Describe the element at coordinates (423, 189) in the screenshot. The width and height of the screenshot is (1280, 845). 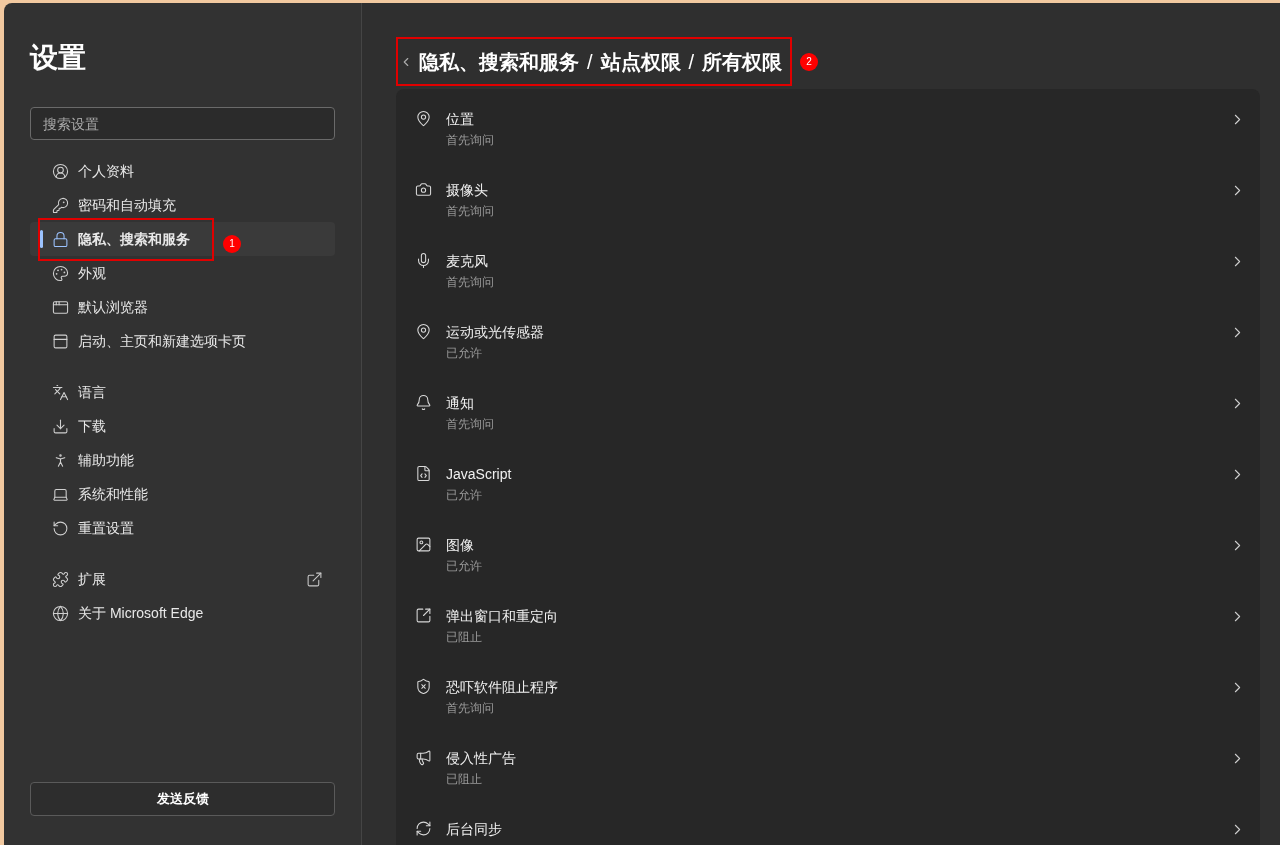
I see `camera-icon` at that location.